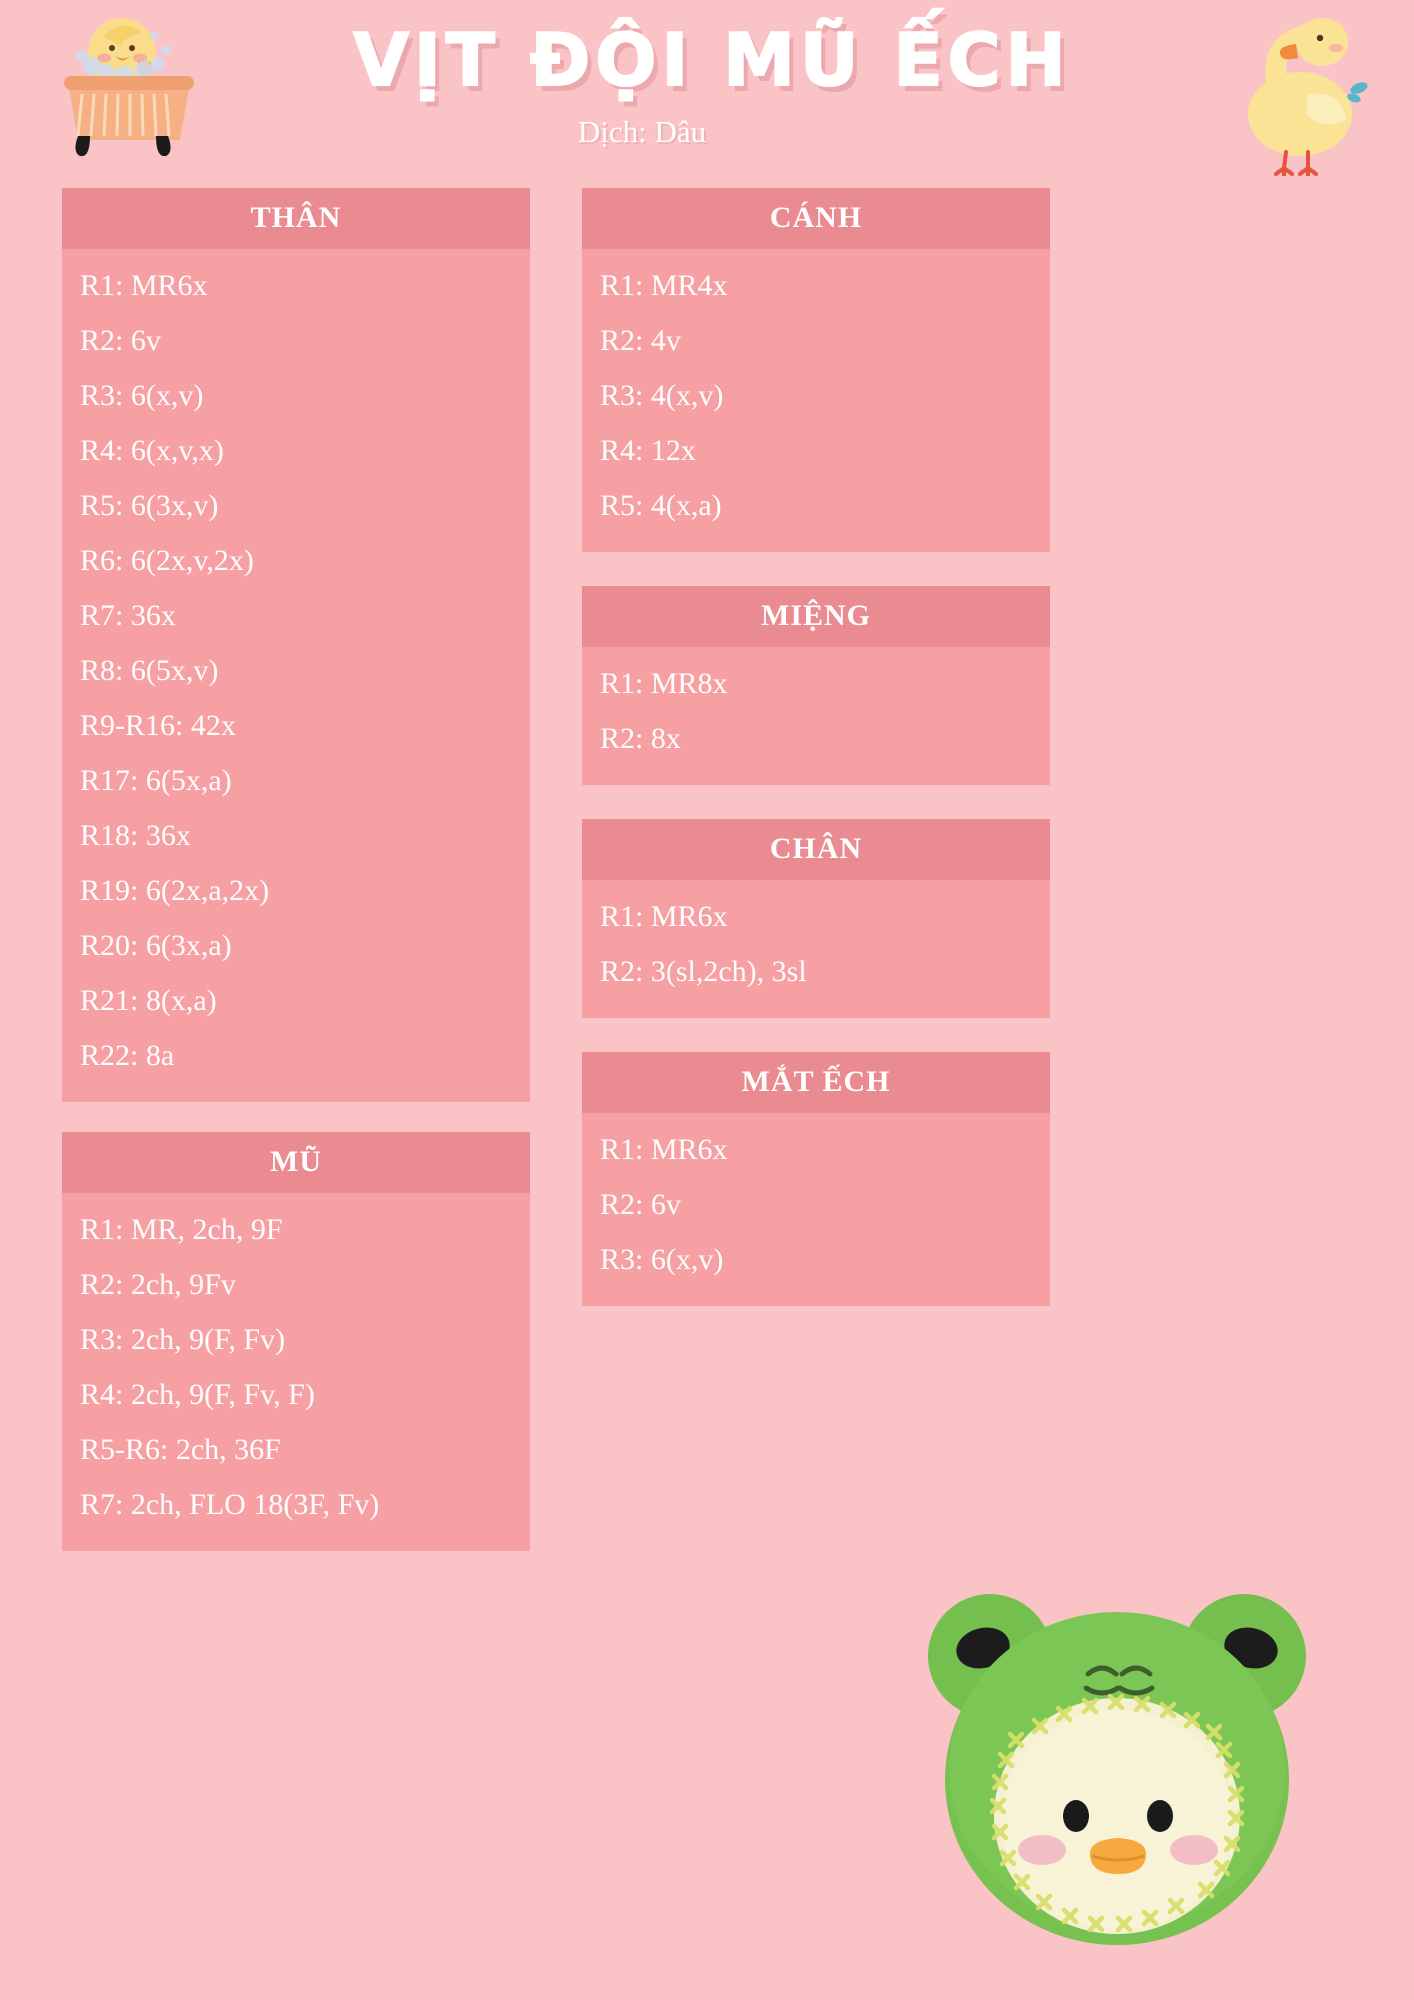 This screenshot has width=1414, height=2000. Describe the element at coordinates (664, 285) in the screenshot. I see `pattern-row: R1: MR4x` at that location.